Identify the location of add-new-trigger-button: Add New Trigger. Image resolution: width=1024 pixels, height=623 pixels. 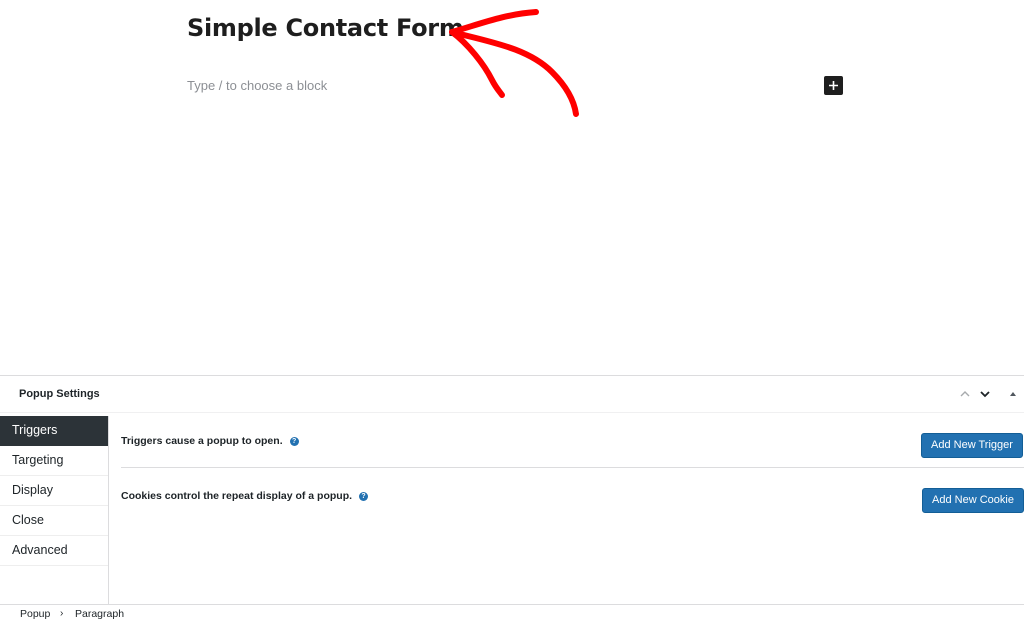
(972, 445).